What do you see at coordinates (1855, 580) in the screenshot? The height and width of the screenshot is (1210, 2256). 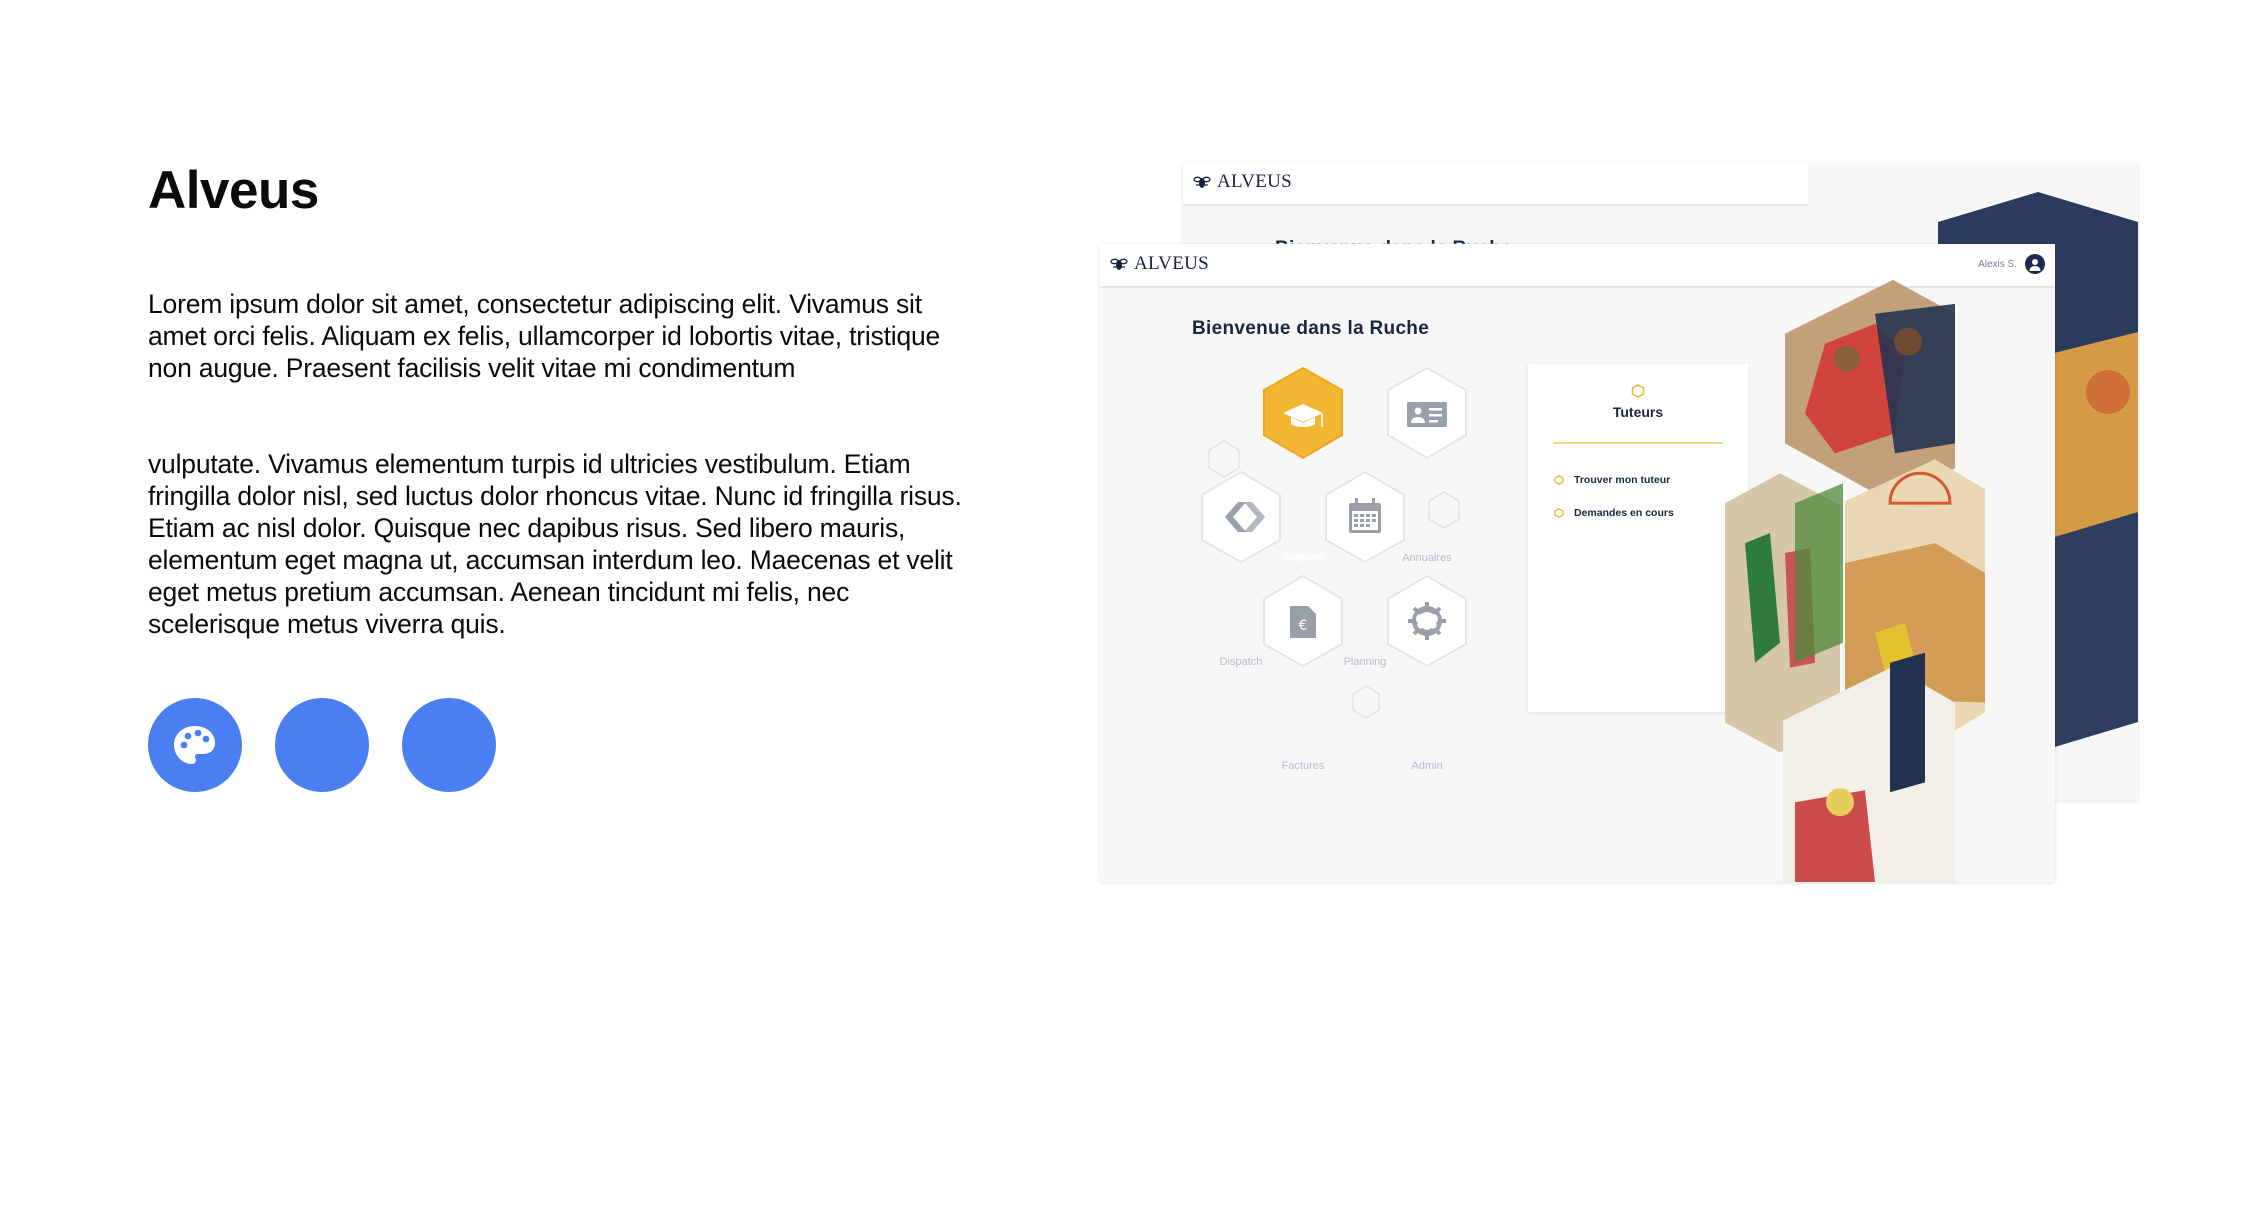 I see `photo-collage` at bounding box center [1855, 580].